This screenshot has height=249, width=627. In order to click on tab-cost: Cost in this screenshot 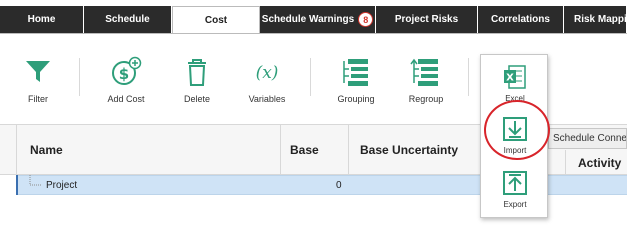, I will do `click(216, 20)`.